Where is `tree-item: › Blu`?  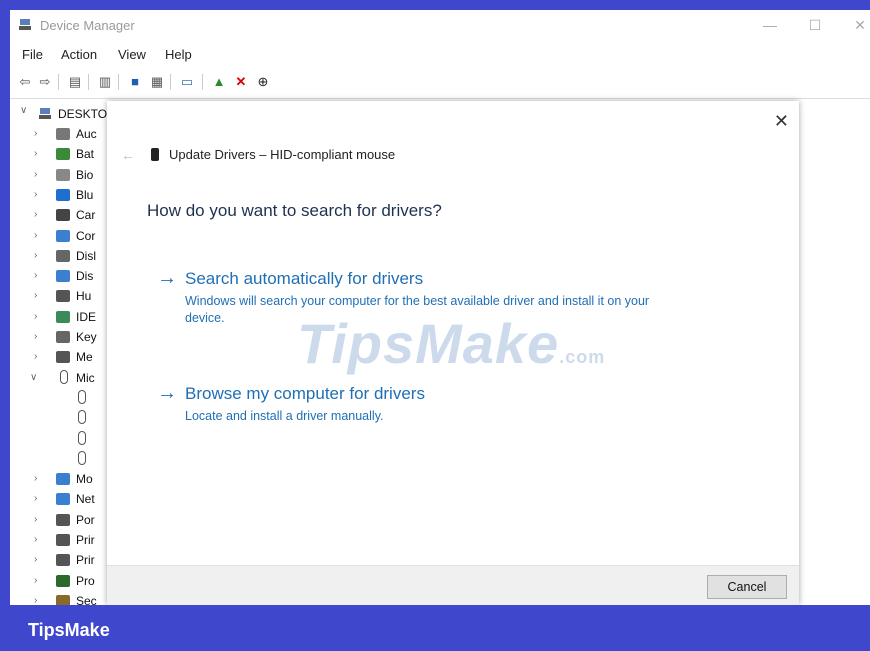 tree-item: › Blu is located at coordinates (60, 196).